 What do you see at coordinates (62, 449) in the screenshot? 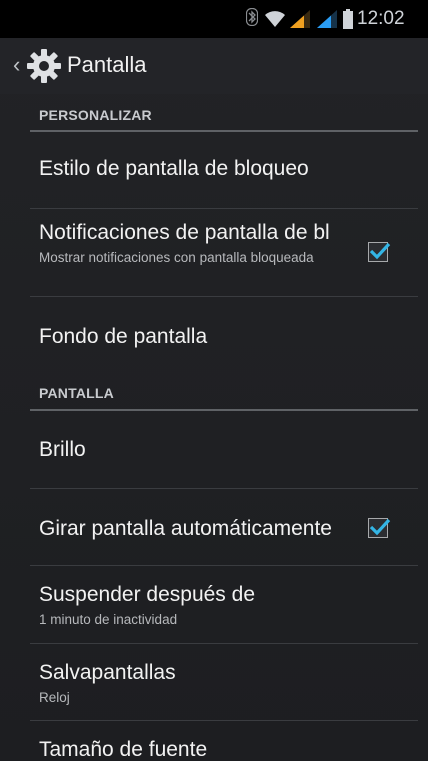
I see `pref-title: Brillo` at bounding box center [62, 449].